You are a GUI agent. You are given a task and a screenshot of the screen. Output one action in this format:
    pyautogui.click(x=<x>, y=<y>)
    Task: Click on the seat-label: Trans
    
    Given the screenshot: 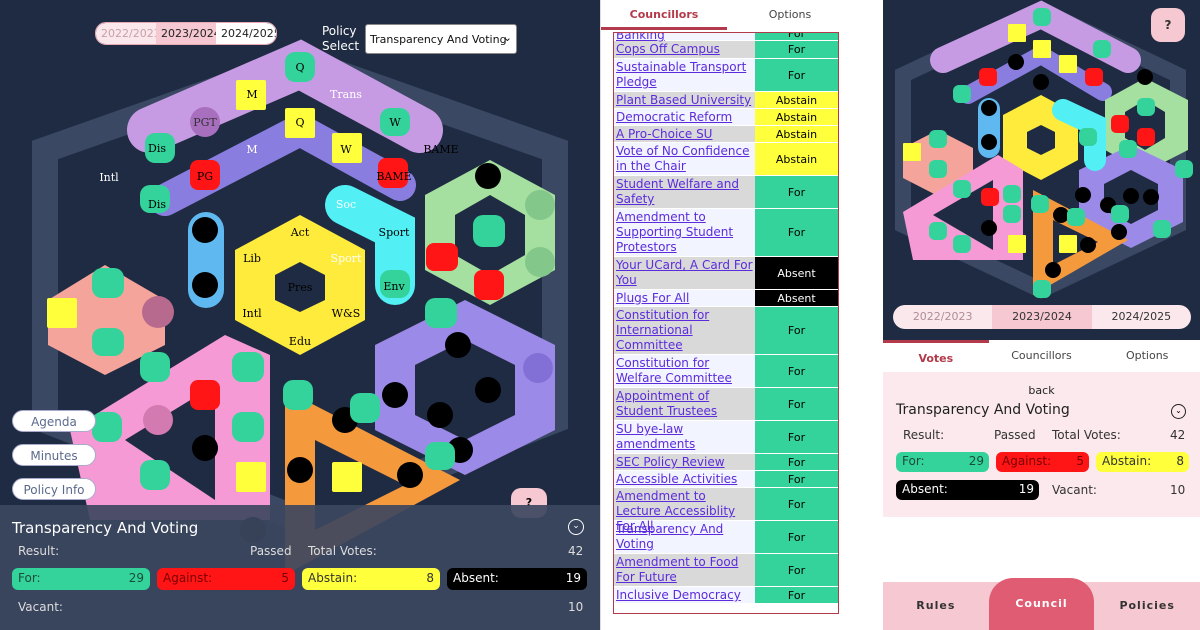 What is the action you would take?
    pyautogui.click(x=346, y=94)
    